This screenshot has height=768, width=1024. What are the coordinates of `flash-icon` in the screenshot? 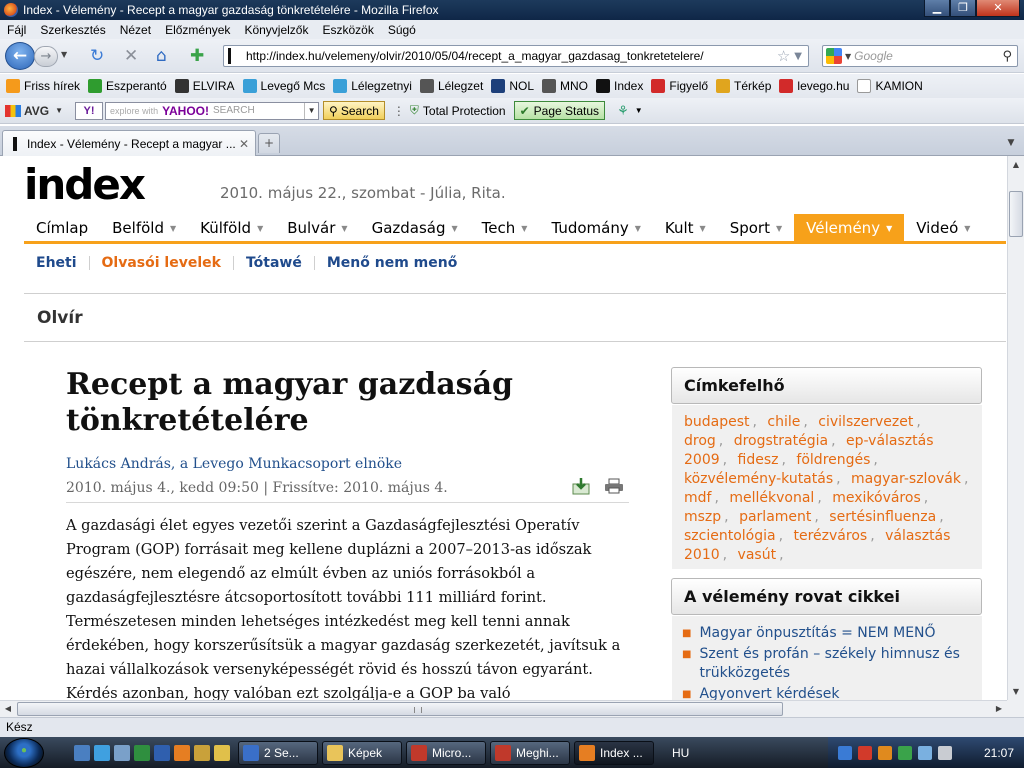 It's located at (885, 752).